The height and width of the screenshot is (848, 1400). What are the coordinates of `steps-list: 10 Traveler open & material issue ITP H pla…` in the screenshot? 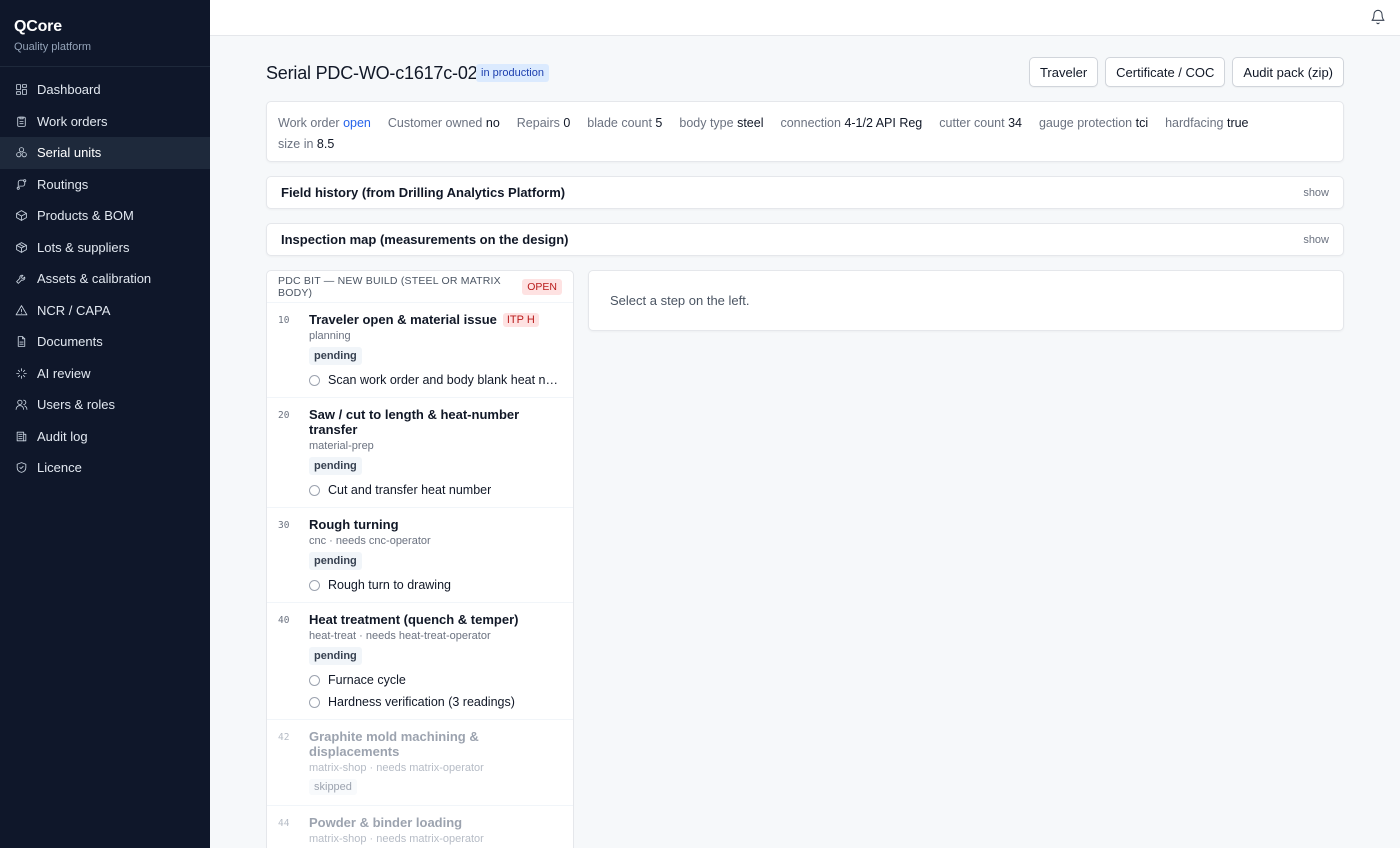 It's located at (420, 575).